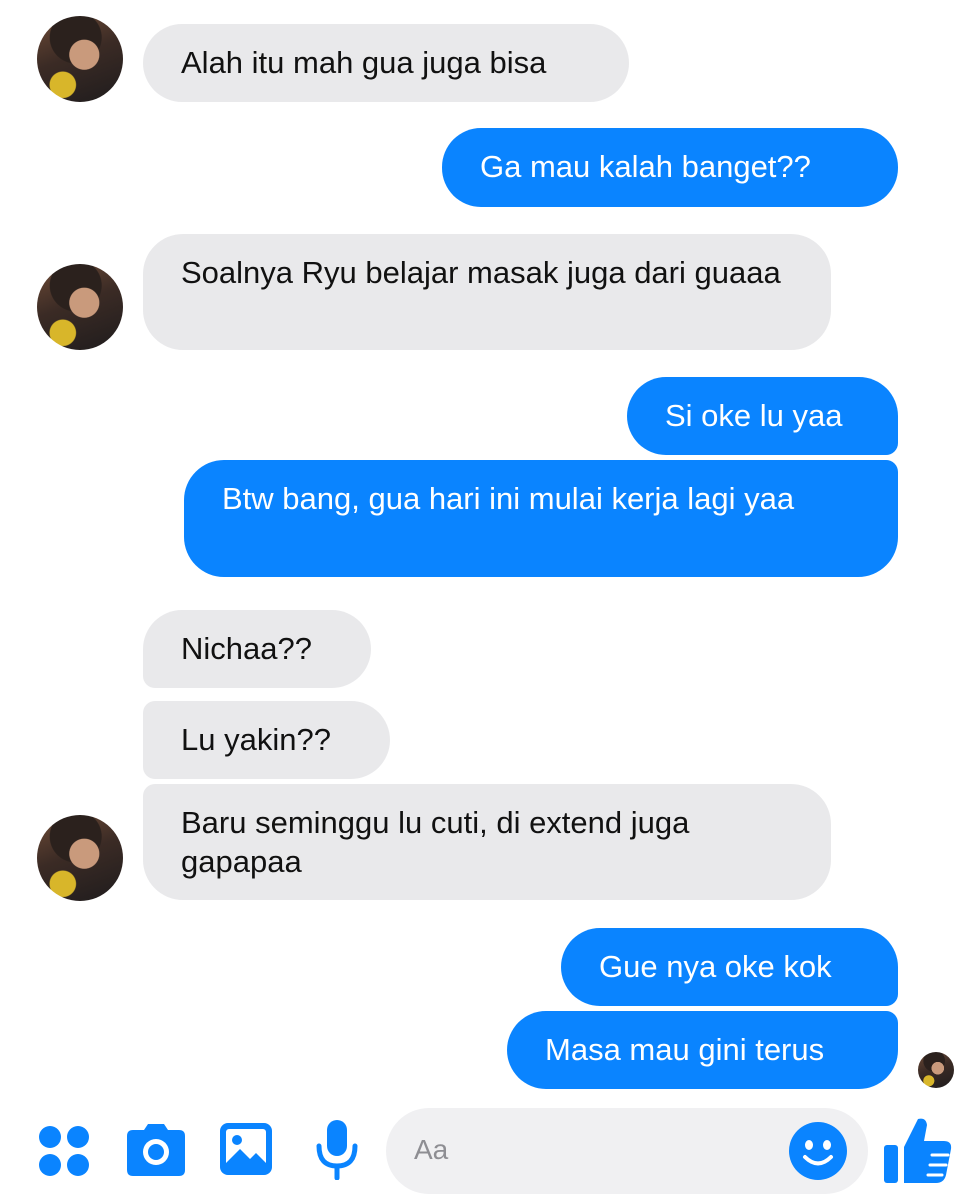  What do you see at coordinates (337, 1150) in the screenshot?
I see `microphone-icon` at bounding box center [337, 1150].